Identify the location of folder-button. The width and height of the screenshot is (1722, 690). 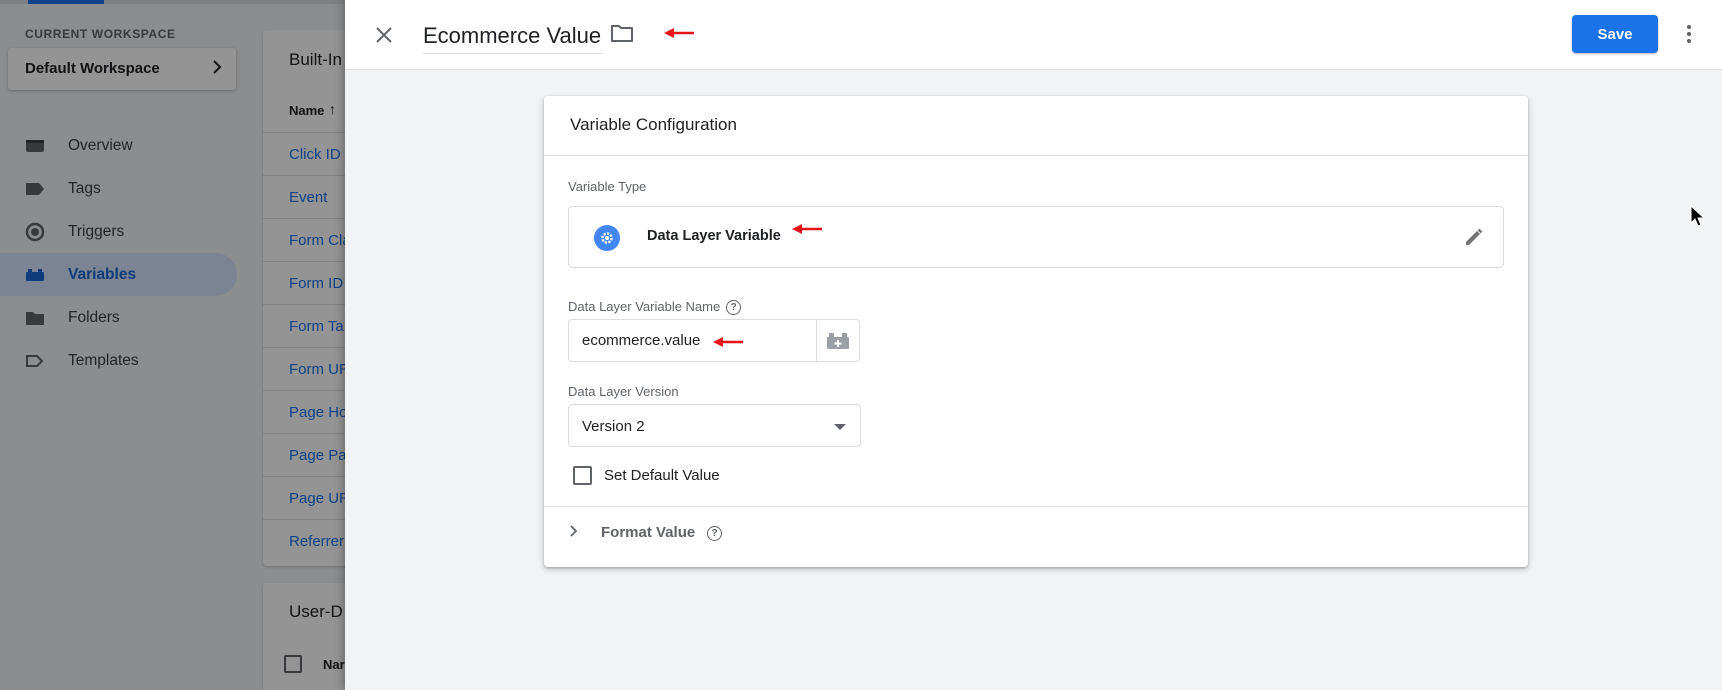
(623, 35).